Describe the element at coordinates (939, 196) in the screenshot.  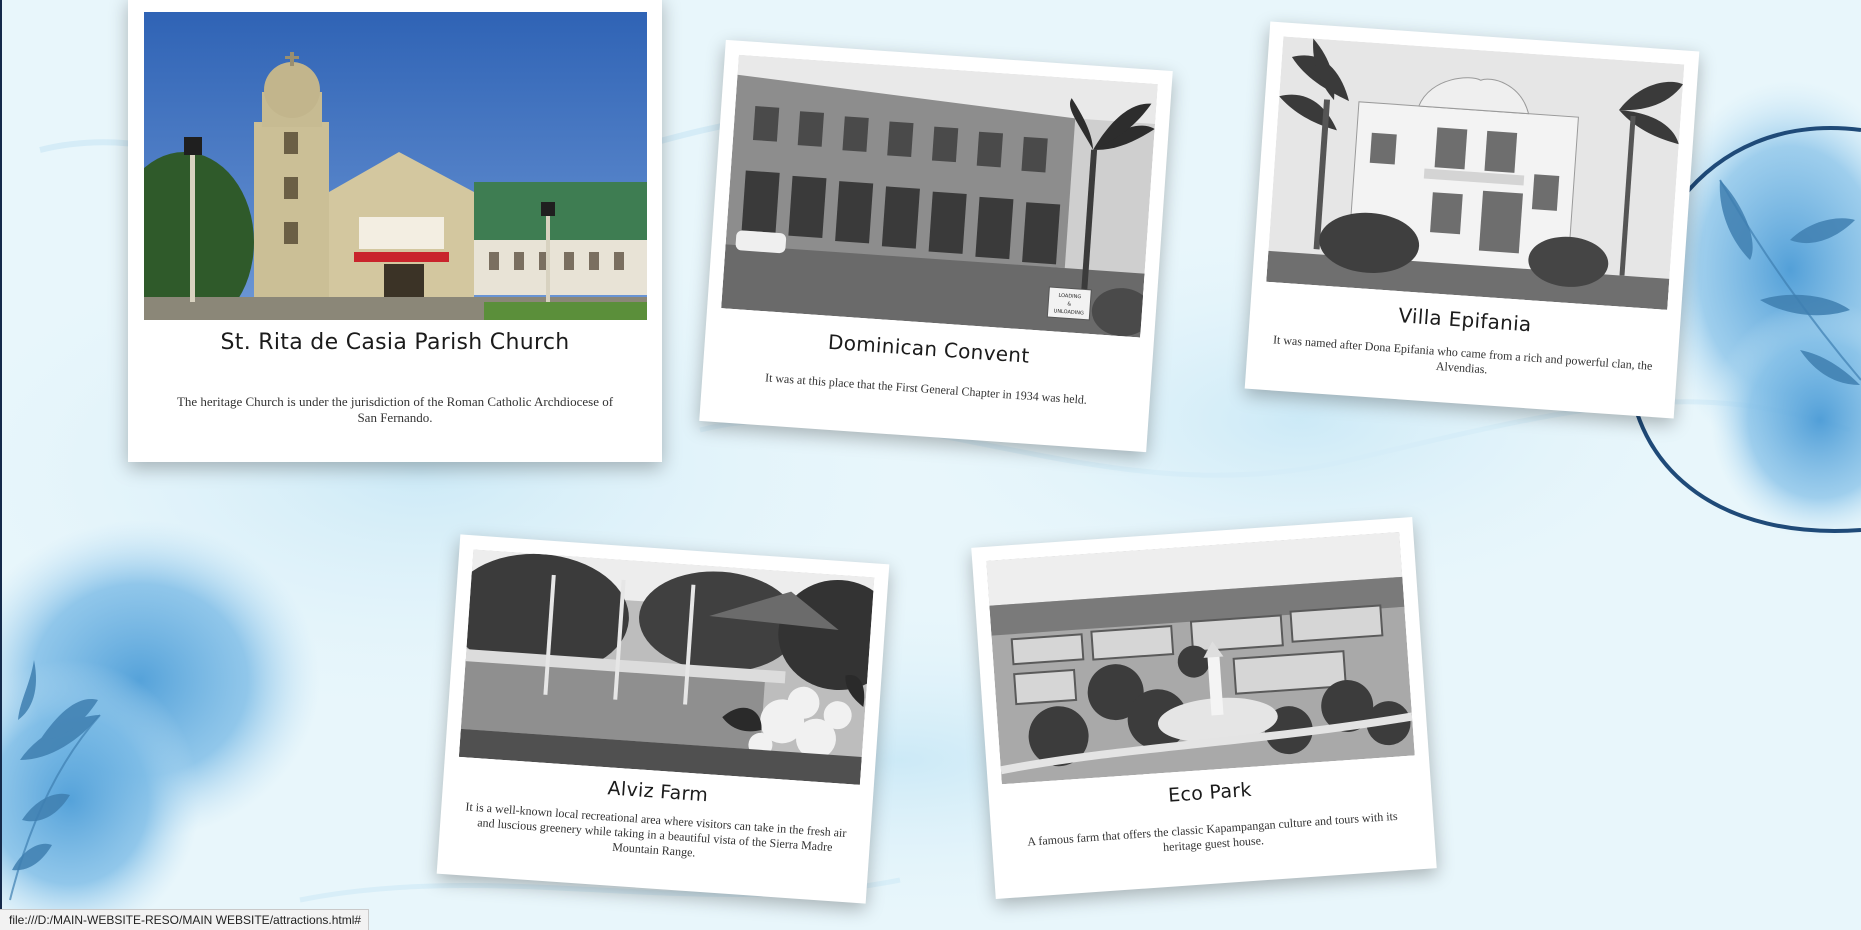
I see `convent-photo: LOADING & UNLOADING` at that location.